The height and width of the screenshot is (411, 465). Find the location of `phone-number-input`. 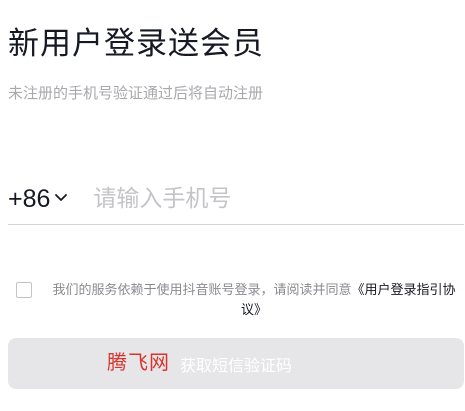

phone-number-input is located at coordinates (278, 199).